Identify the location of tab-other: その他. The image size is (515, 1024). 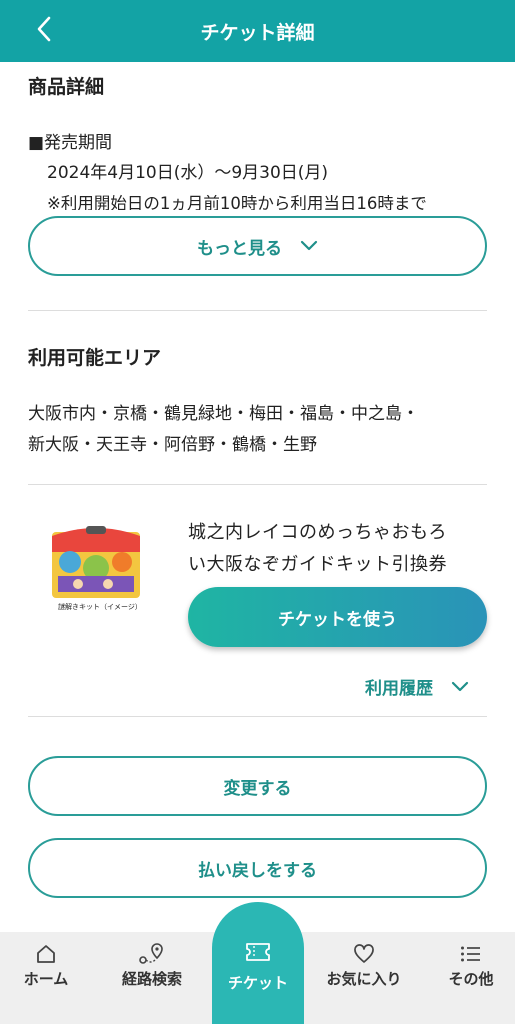
(471, 978).